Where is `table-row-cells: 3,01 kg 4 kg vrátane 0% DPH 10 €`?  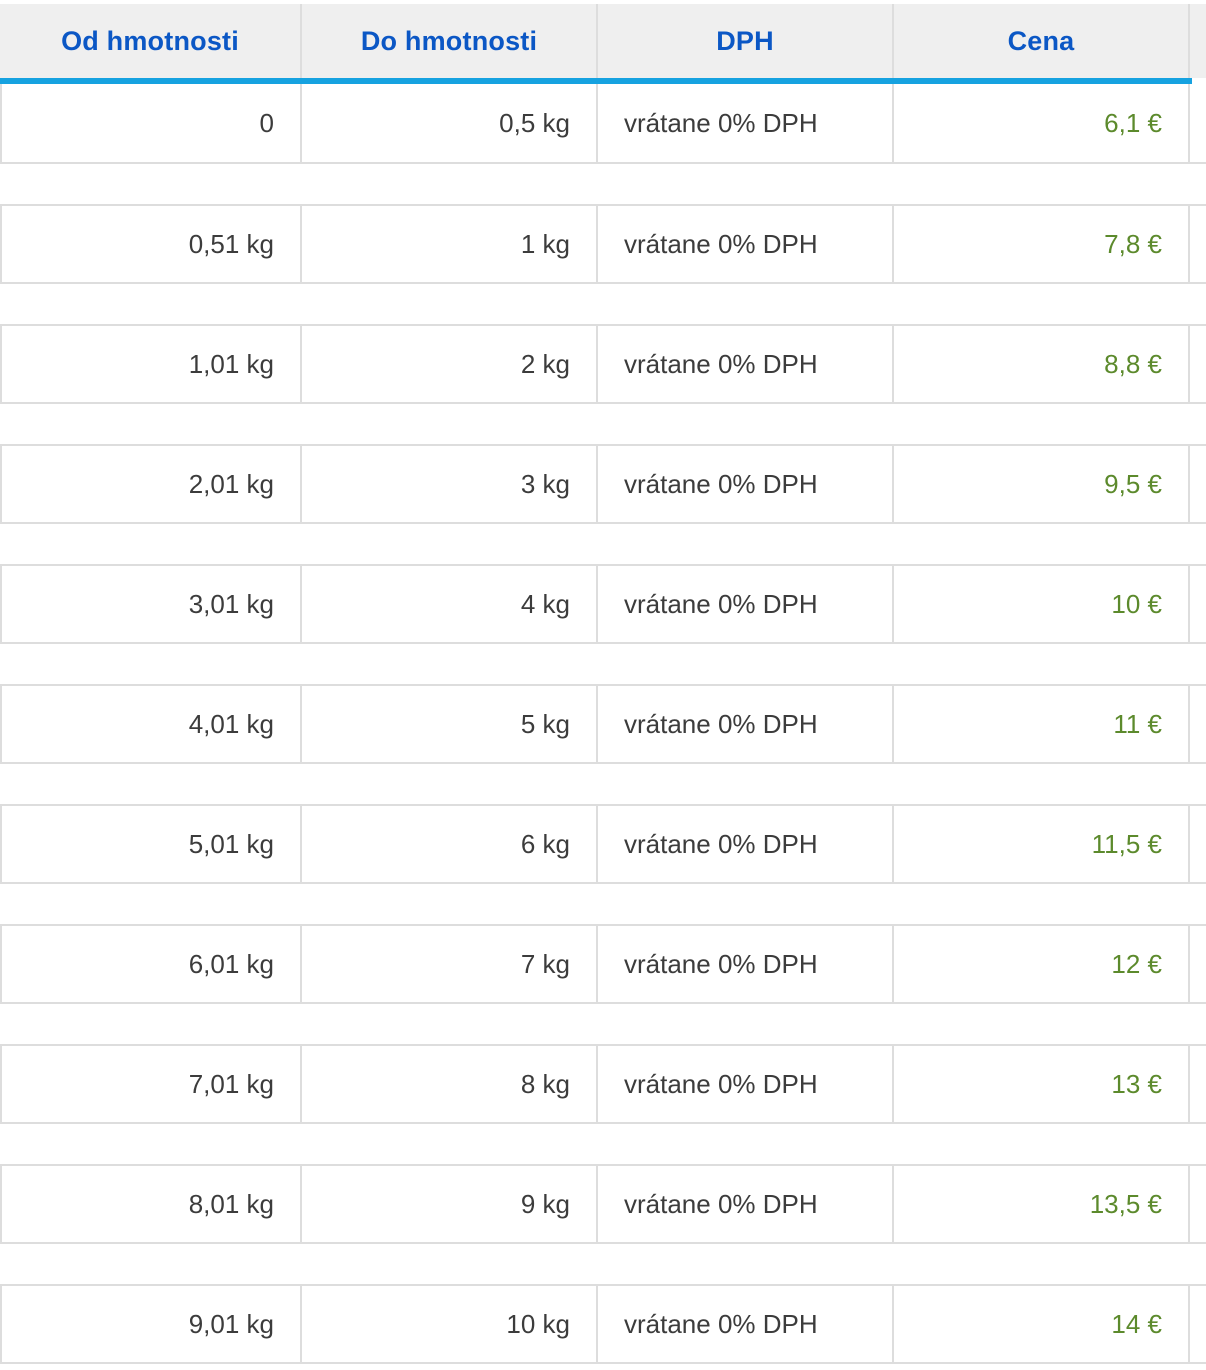 table-row-cells: 3,01 kg 4 kg vrátane 0% DPH 10 € is located at coordinates (603, 604).